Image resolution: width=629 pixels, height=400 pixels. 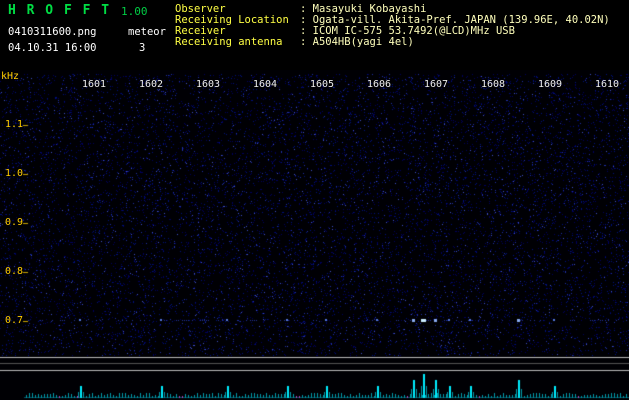 I want to click on freq-tick-label: 1.1, so click(x=14, y=124).